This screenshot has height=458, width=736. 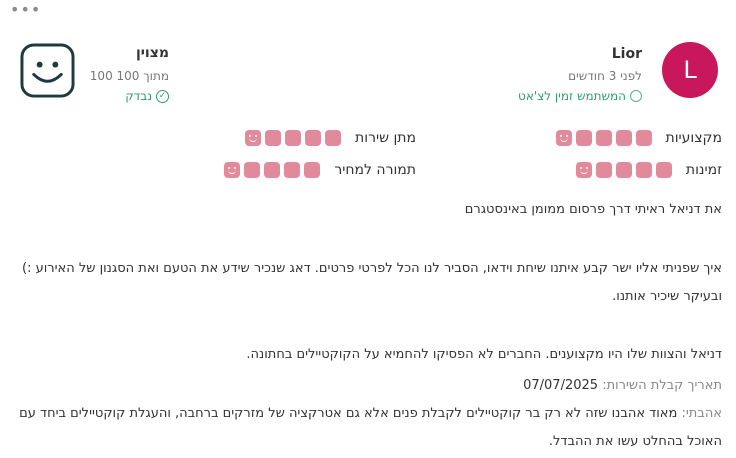 What do you see at coordinates (375, 170) in the screenshot?
I see `rating-label: תמורה למחיר` at bounding box center [375, 170].